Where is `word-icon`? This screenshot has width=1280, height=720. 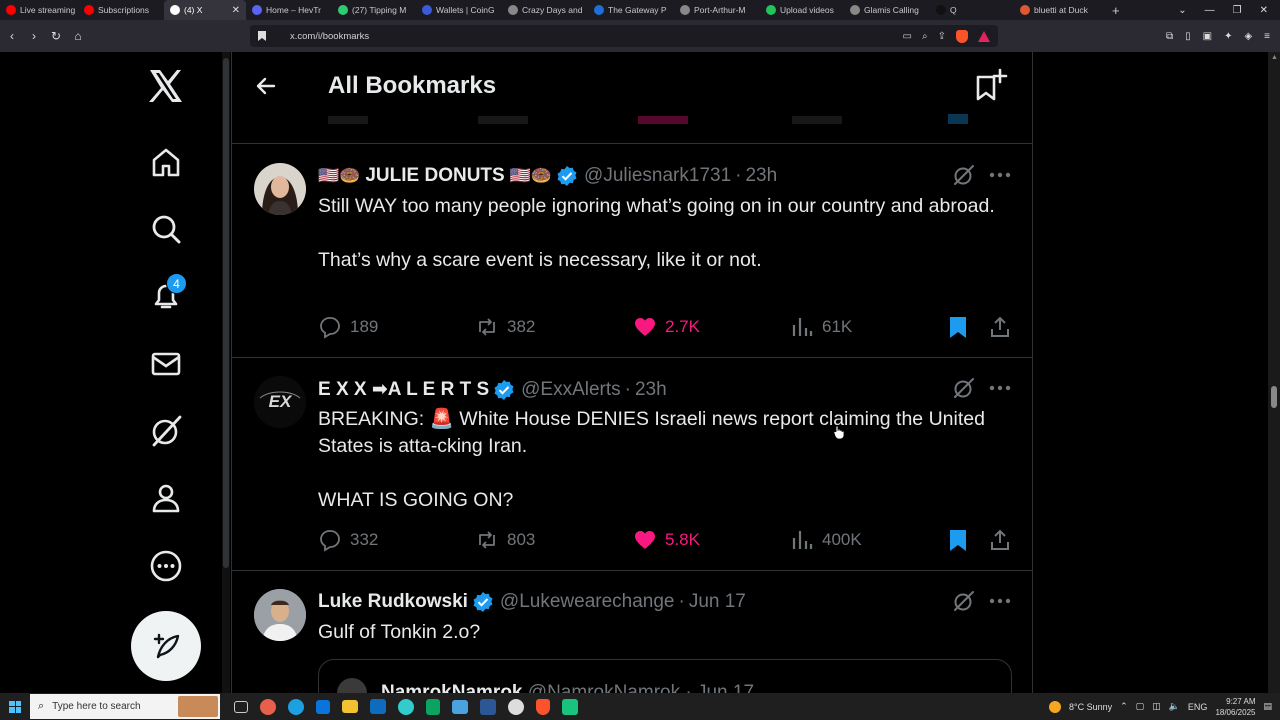 word-icon is located at coordinates (488, 706).